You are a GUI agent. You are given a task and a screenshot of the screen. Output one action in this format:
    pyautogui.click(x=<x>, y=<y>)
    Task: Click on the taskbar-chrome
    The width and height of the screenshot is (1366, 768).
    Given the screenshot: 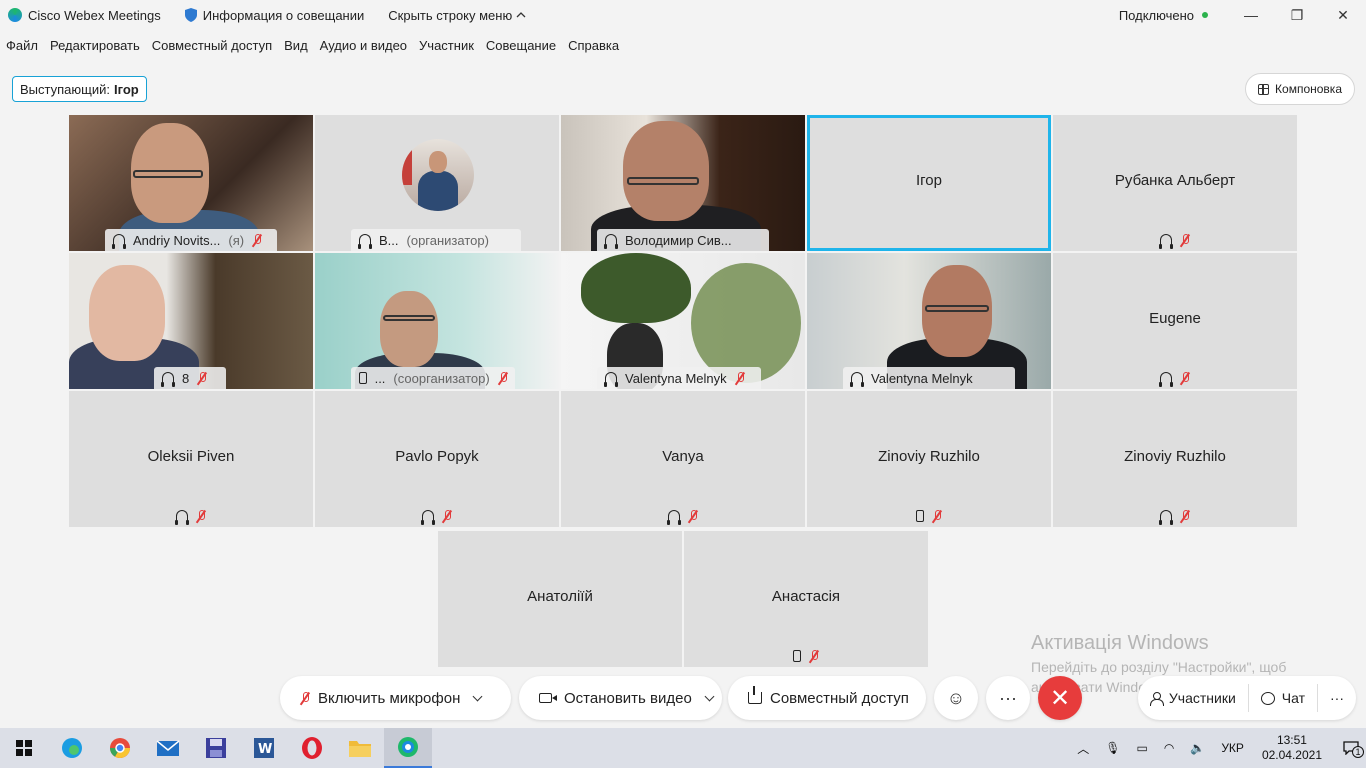 What is the action you would take?
    pyautogui.click(x=120, y=748)
    